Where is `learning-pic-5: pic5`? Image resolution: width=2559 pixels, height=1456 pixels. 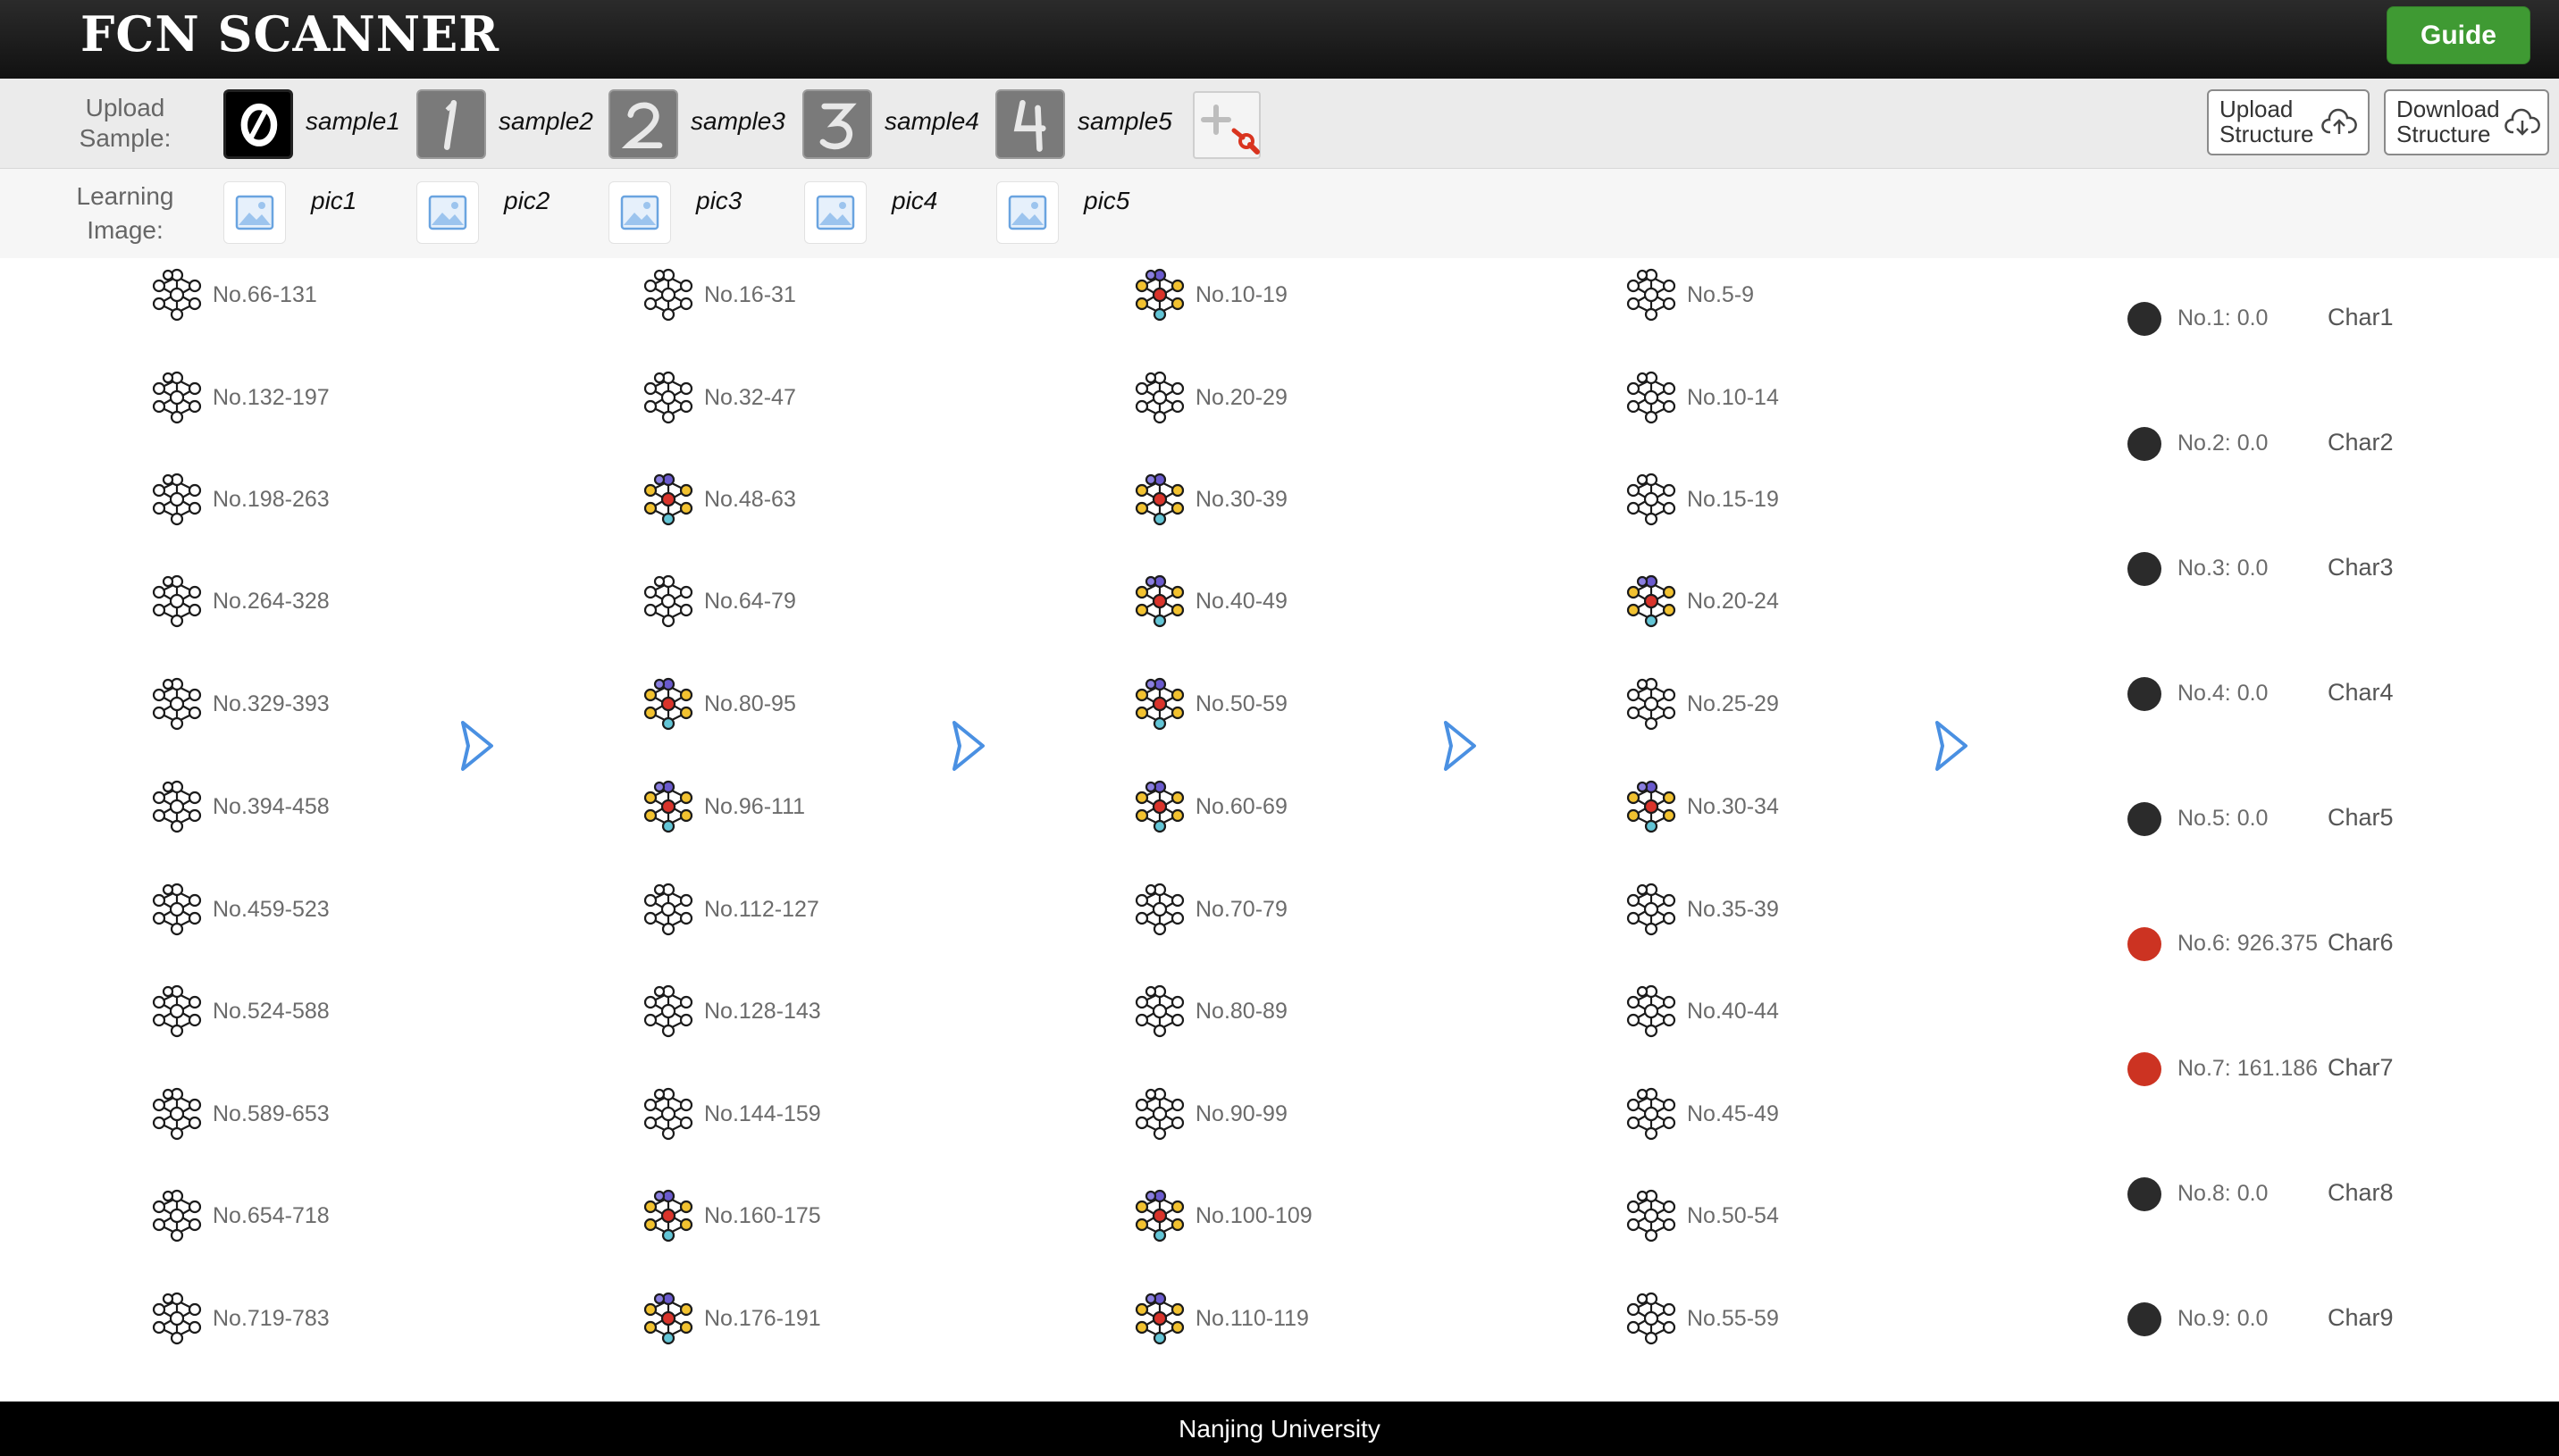 learning-pic-5: pic5 is located at coordinates (1062, 212).